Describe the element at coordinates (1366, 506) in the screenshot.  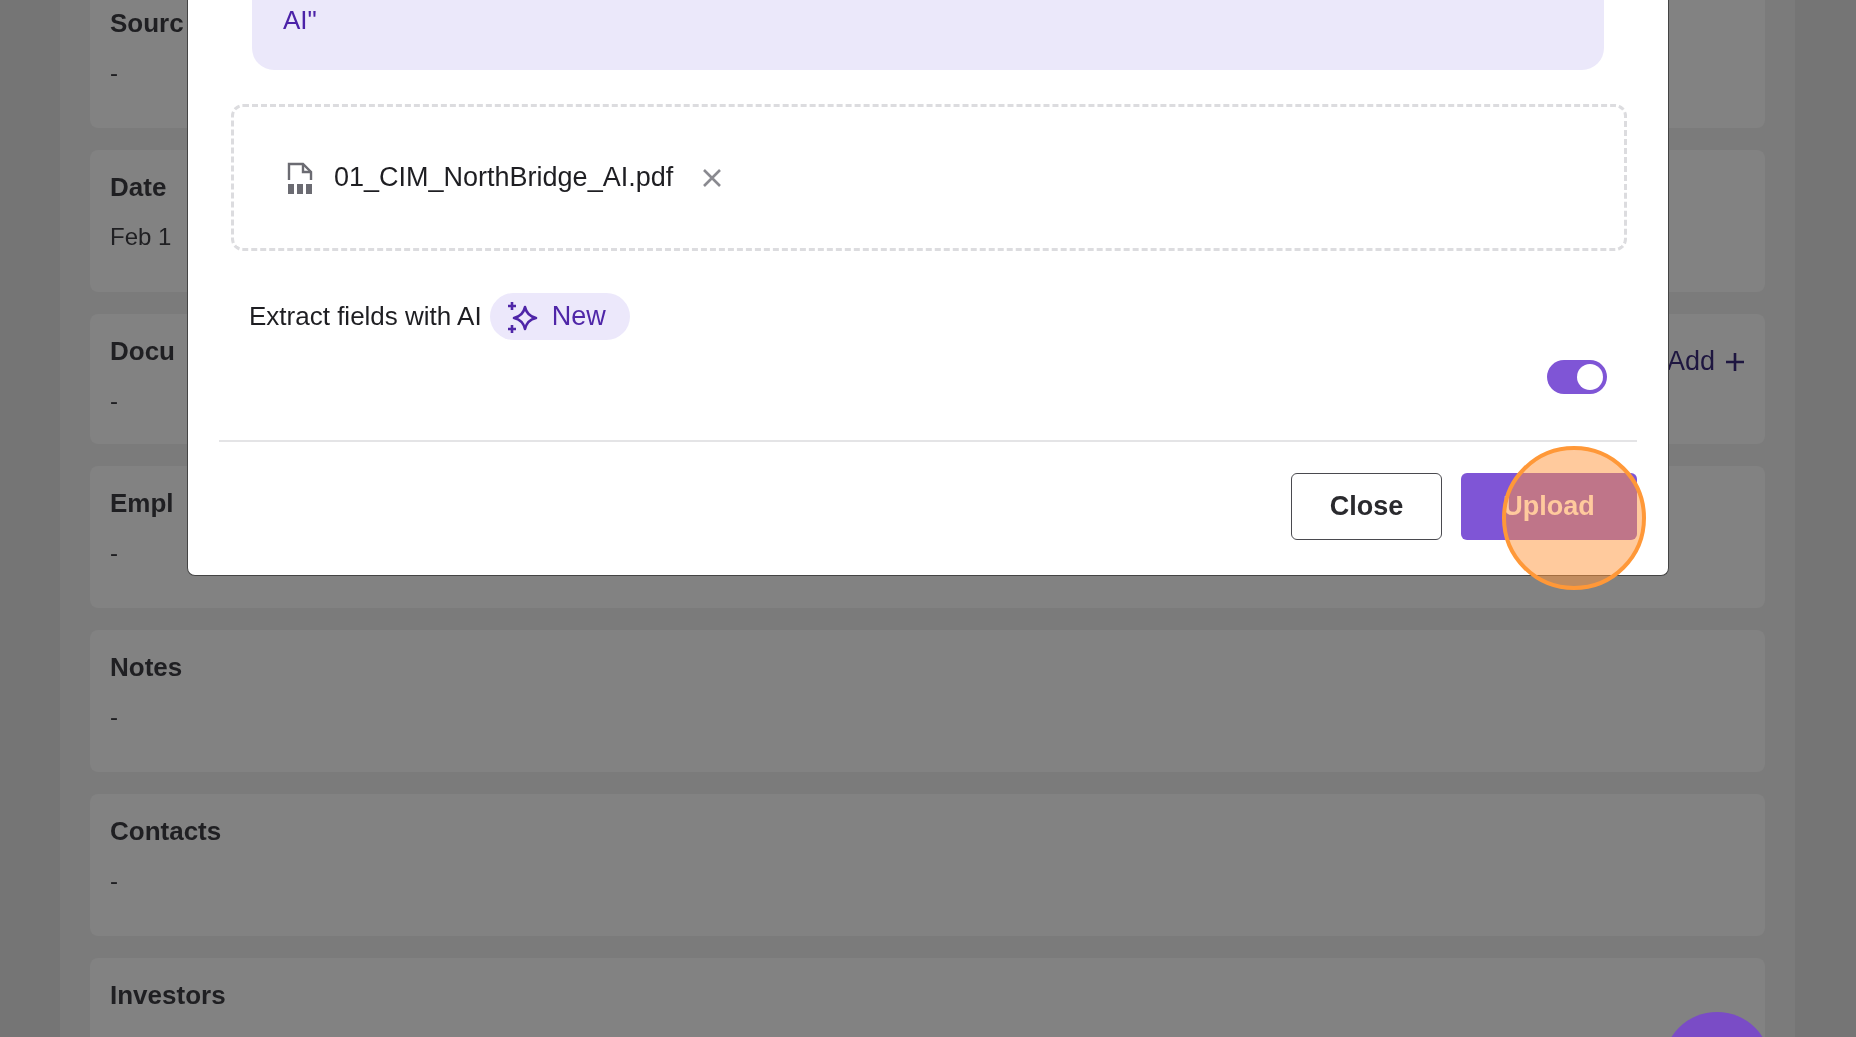
I see `close-button: Close` at that location.